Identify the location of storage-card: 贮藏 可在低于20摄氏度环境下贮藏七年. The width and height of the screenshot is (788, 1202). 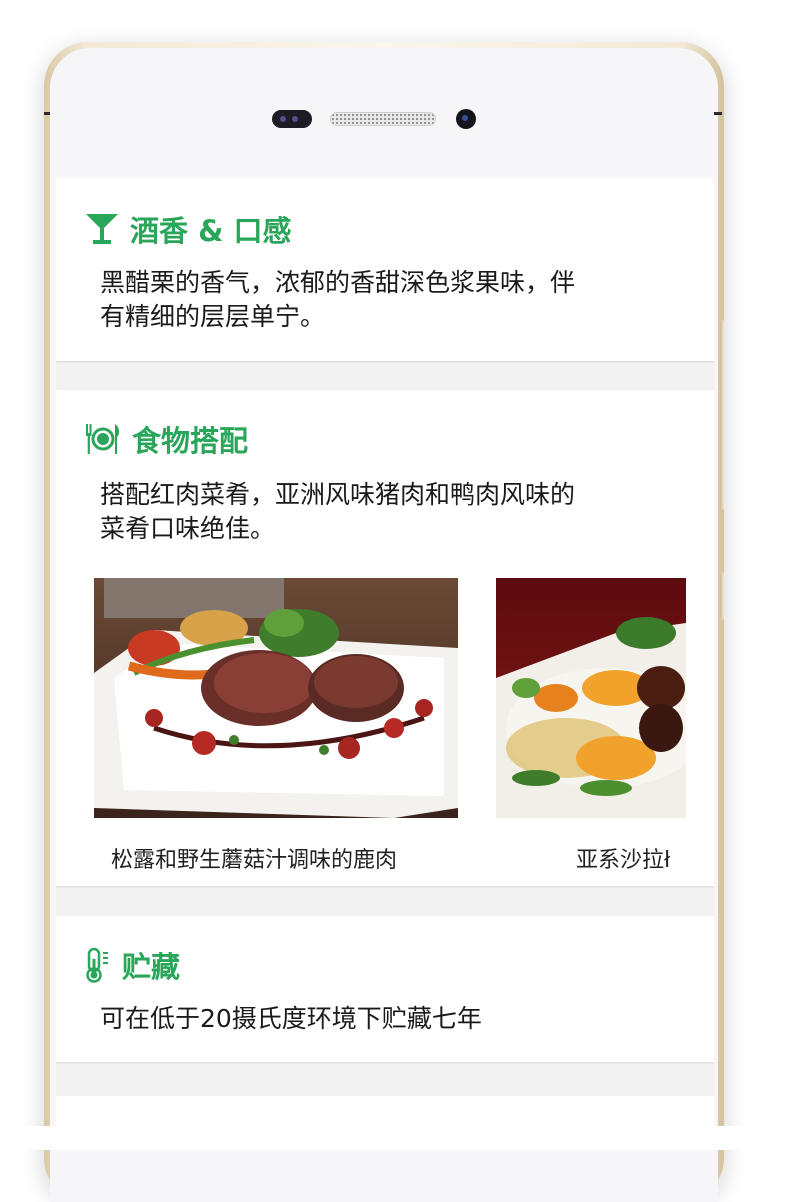
(385, 989).